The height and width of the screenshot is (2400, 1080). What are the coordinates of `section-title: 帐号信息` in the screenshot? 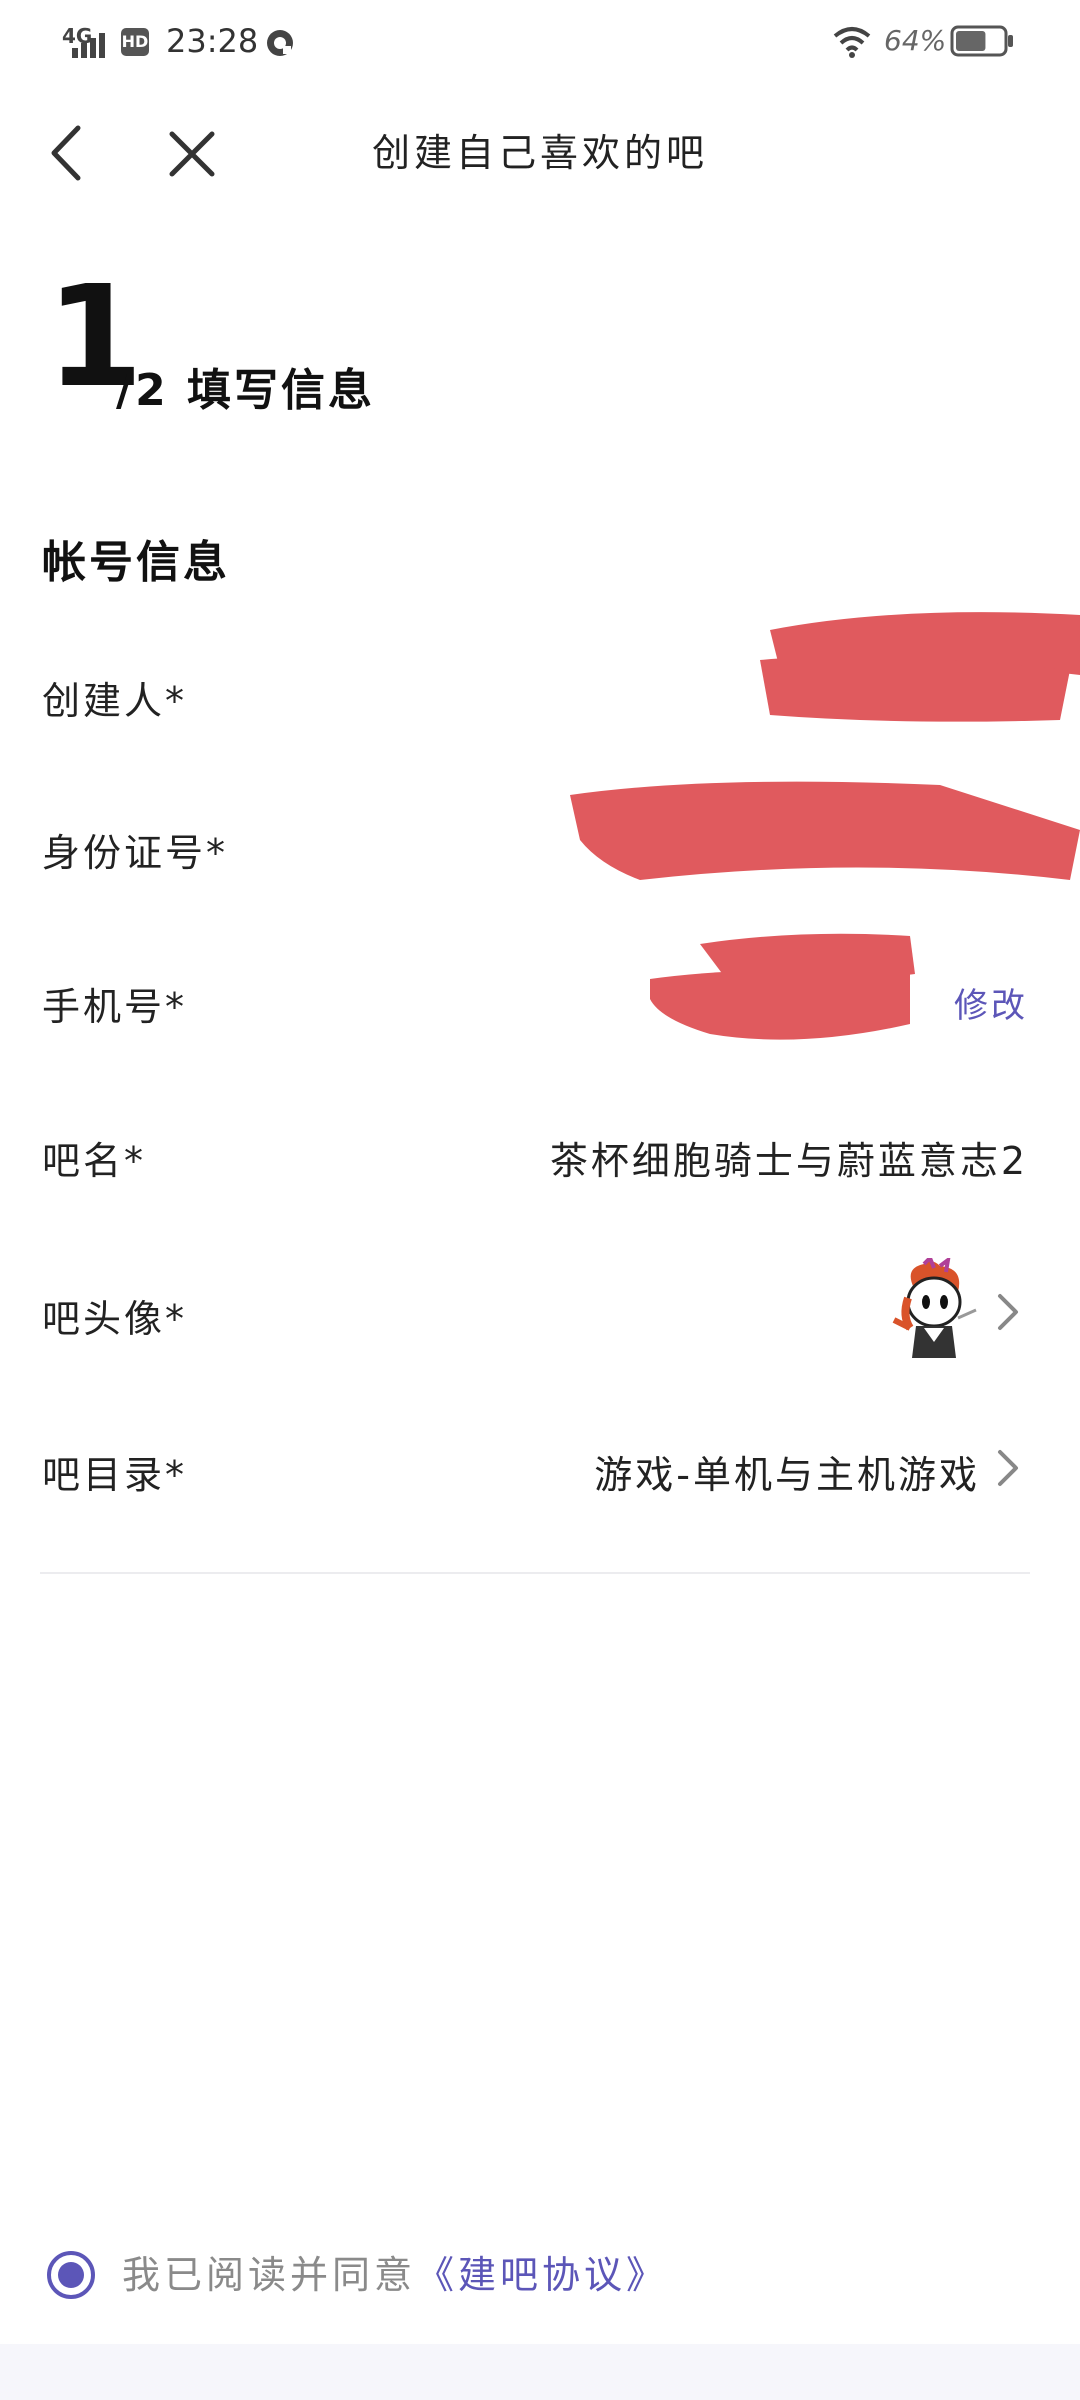 It's located at (136, 562).